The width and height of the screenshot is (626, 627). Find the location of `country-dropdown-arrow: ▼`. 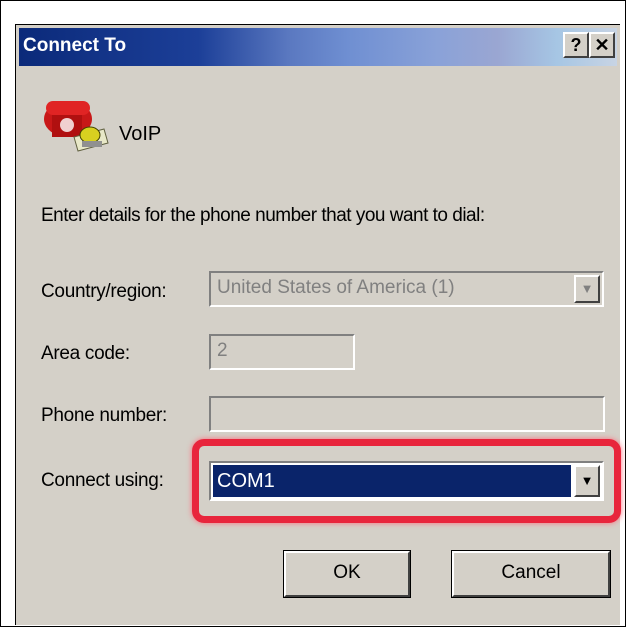

country-dropdown-arrow: ▼ is located at coordinates (587, 289).